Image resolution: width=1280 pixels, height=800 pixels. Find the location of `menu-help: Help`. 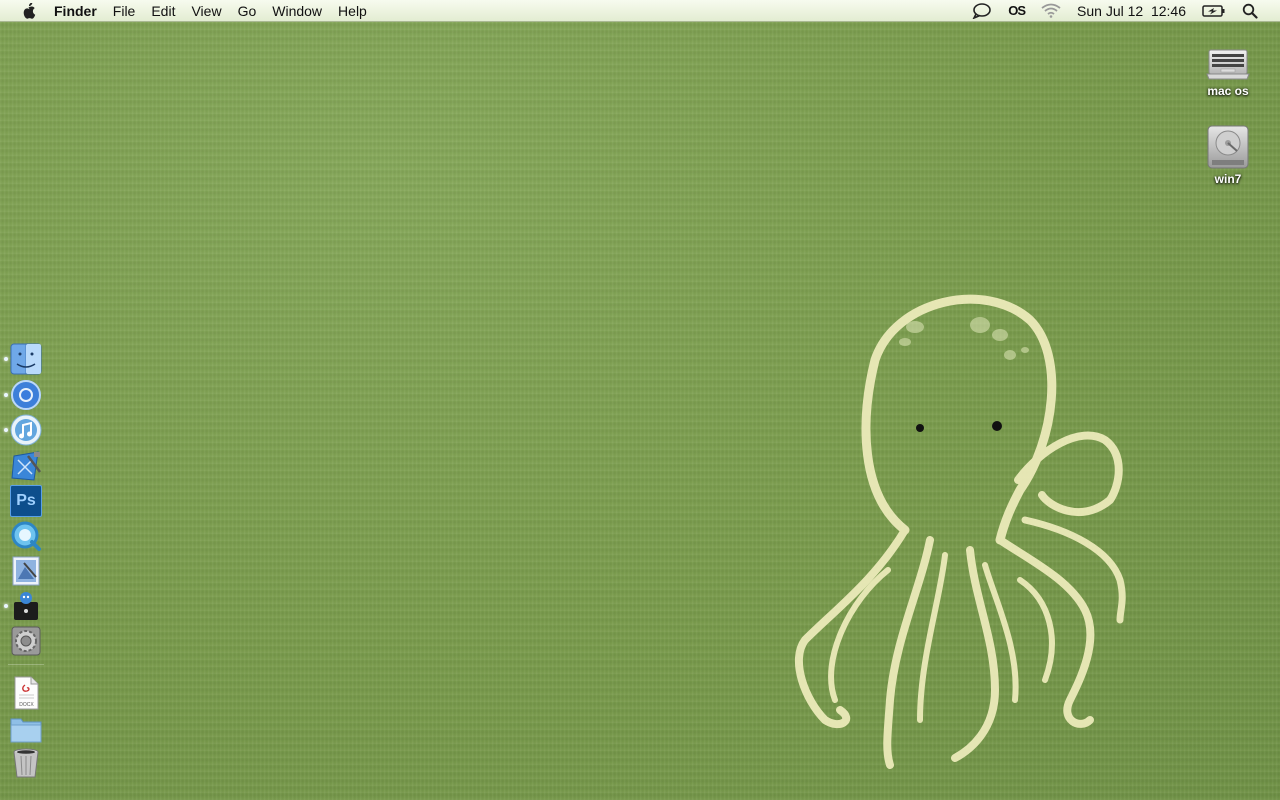

menu-help: Help is located at coordinates (352, 11).